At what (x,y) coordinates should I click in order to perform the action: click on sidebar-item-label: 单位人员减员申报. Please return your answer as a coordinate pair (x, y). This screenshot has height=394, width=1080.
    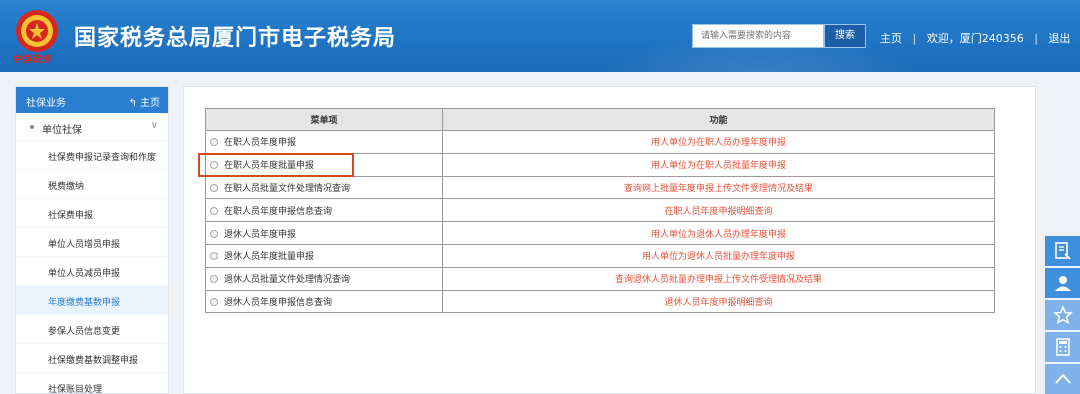
    Looking at the image, I should click on (84, 274).